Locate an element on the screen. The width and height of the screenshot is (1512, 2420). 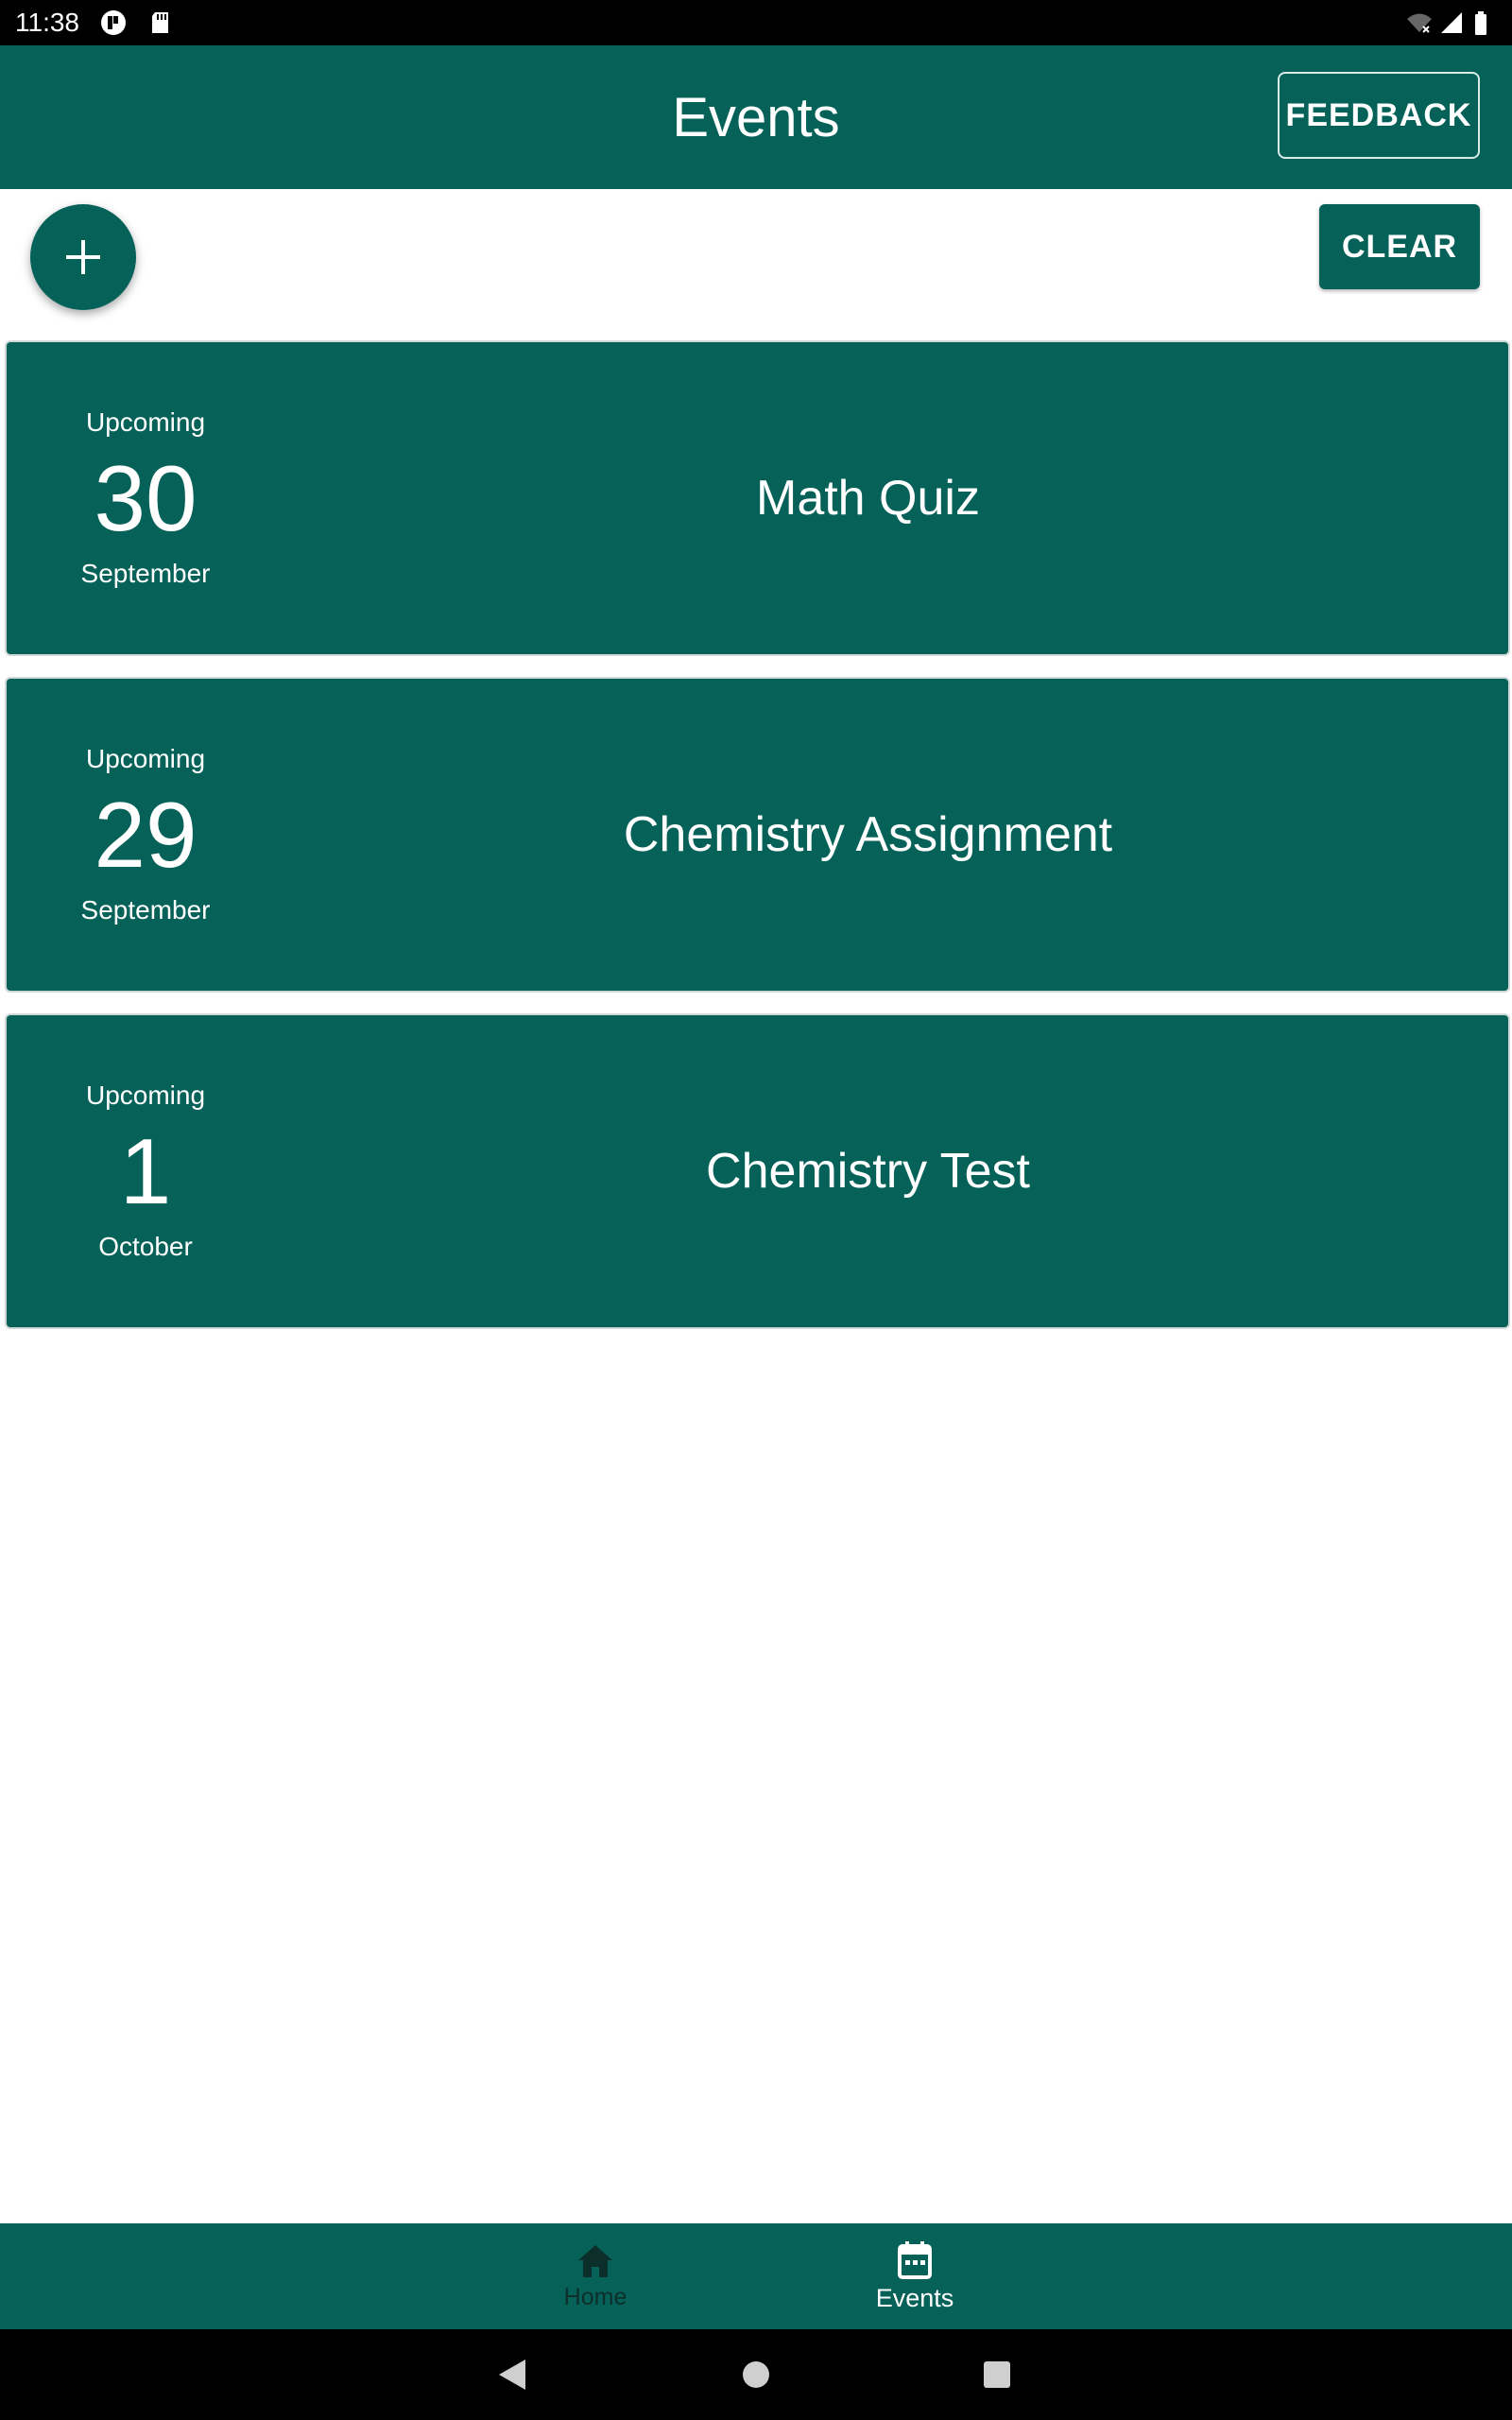
clear-button: CLEAR is located at coordinates (1399, 247).